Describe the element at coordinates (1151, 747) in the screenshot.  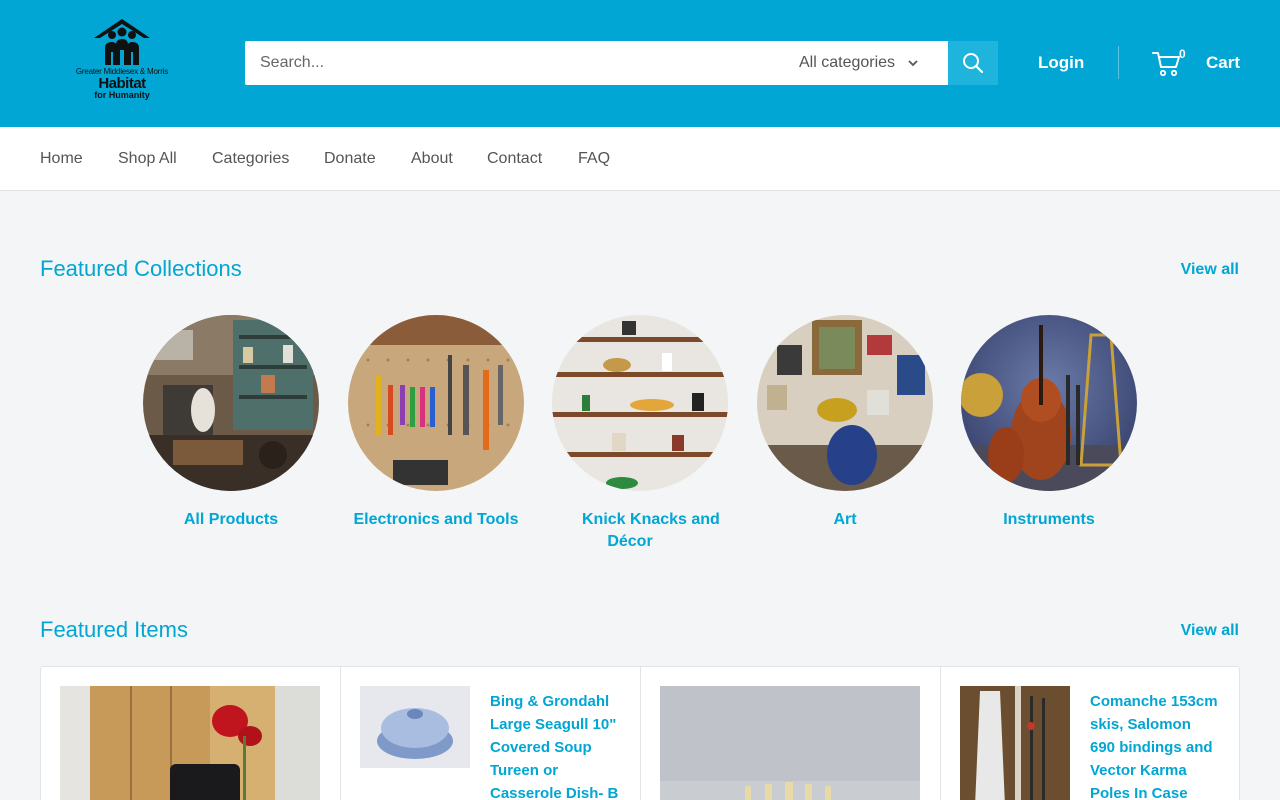
I see `product-title-line: 690 bindings and` at that location.